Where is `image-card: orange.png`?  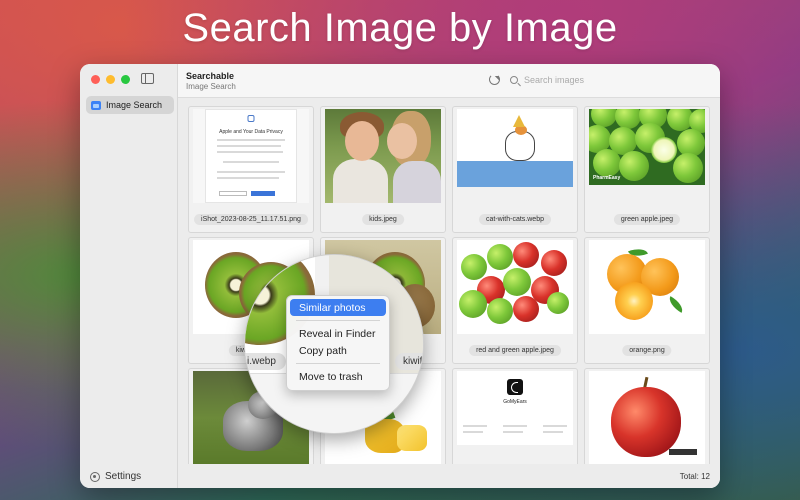 image-card: orange.png is located at coordinates (647, 300).